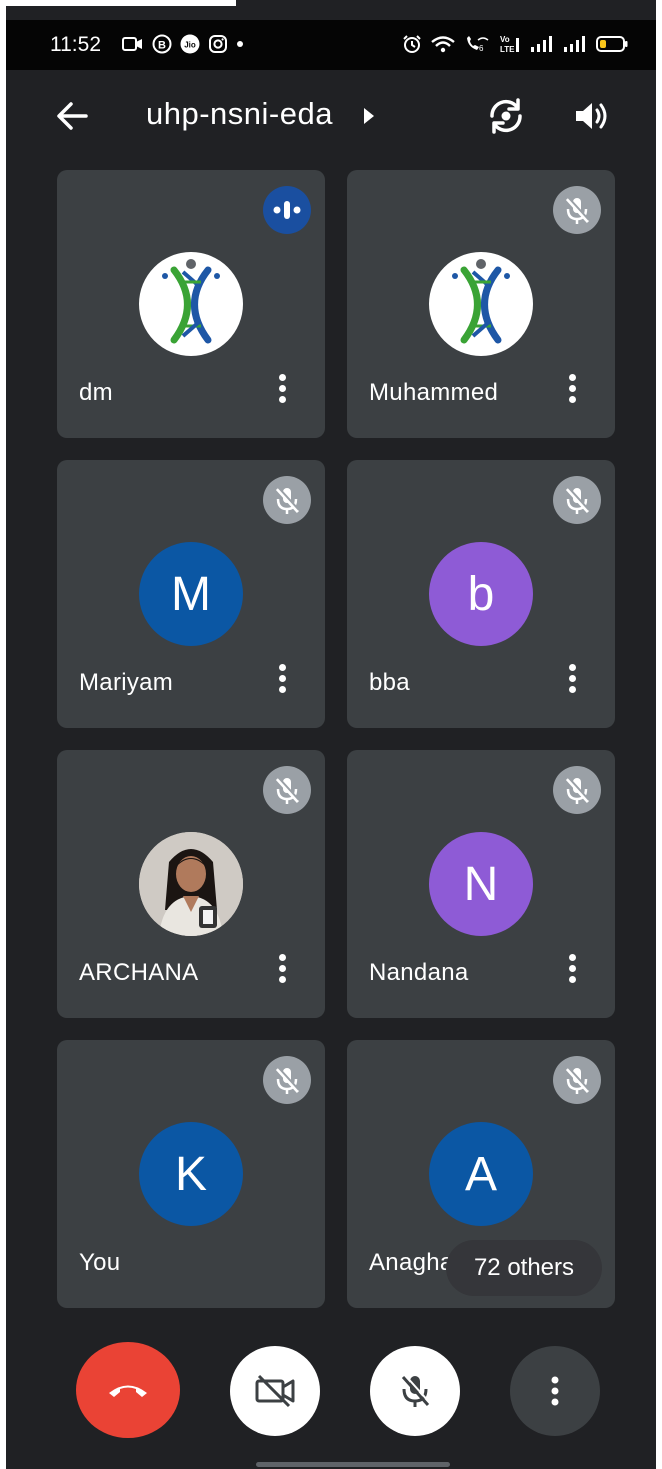 The width and height of the screenshot is (662, 1469). I want to click on svg-text: 6, so click(481, 48).